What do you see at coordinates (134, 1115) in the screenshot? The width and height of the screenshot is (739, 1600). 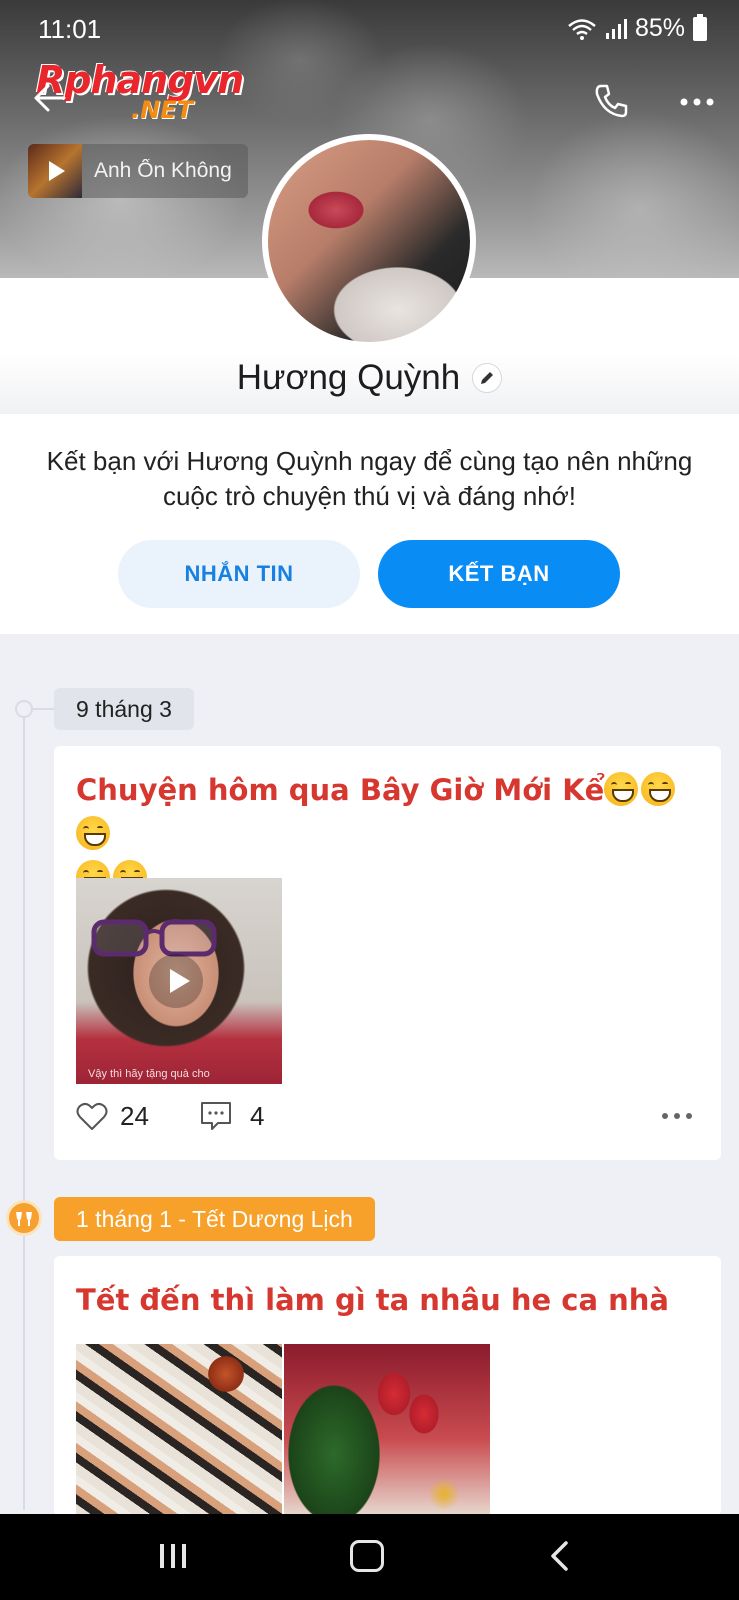 I see `like-count: 24` at bounding box center [134, 1115].